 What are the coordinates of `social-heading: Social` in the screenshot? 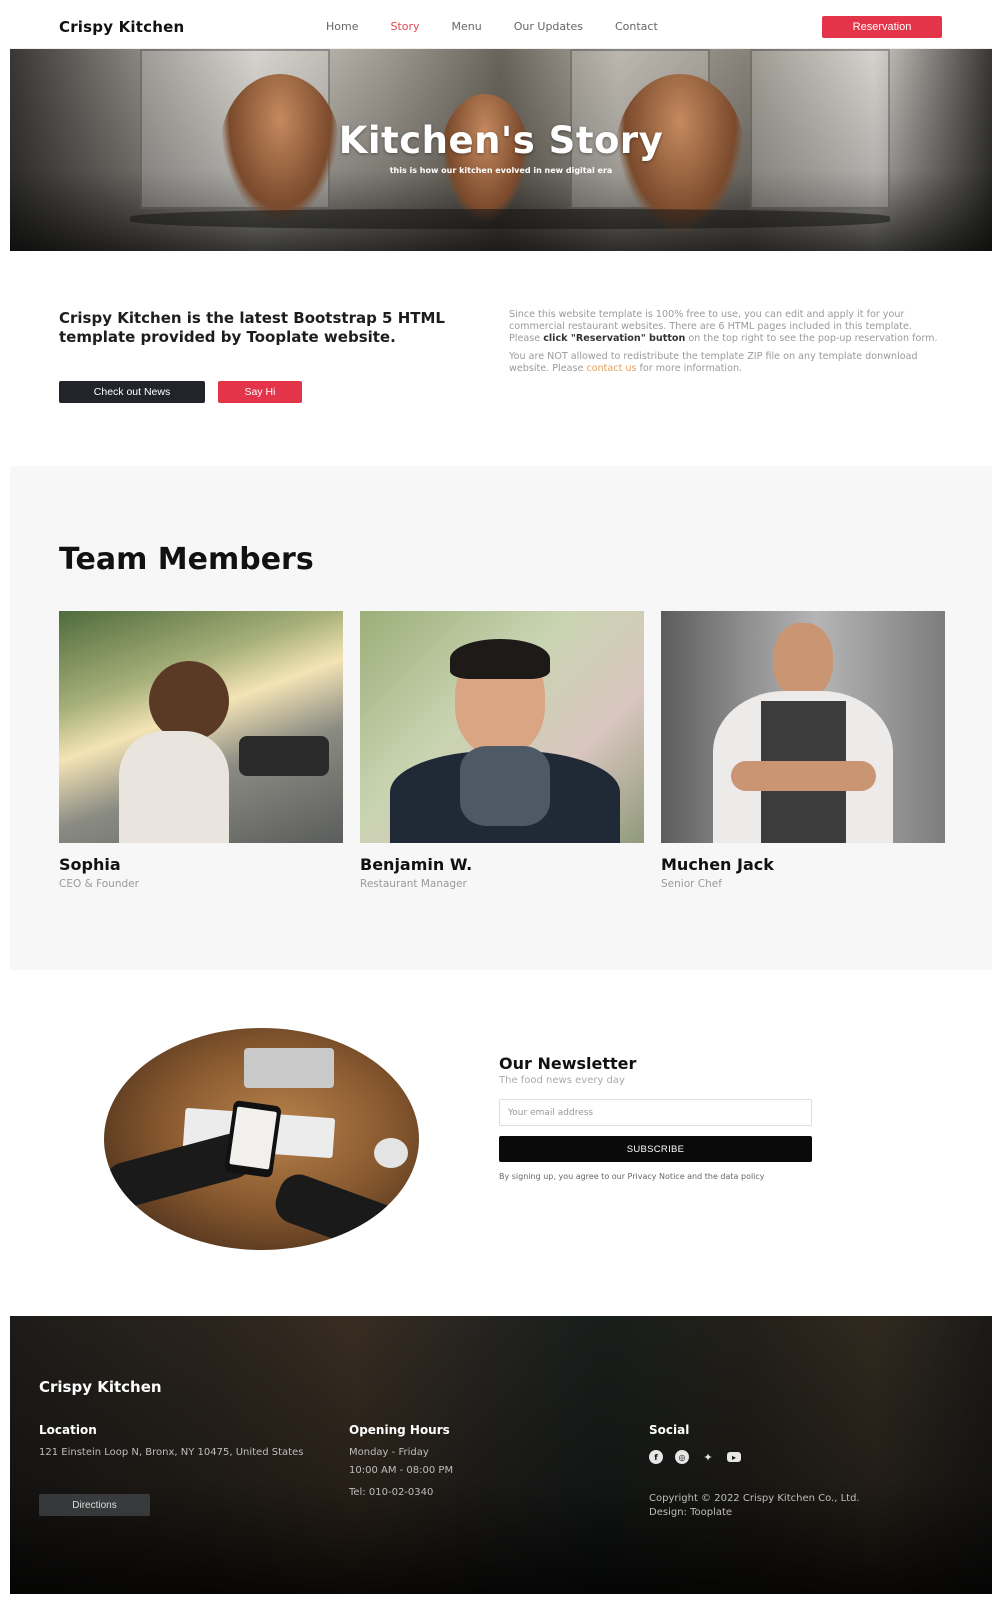 It's located at (669, 1430).